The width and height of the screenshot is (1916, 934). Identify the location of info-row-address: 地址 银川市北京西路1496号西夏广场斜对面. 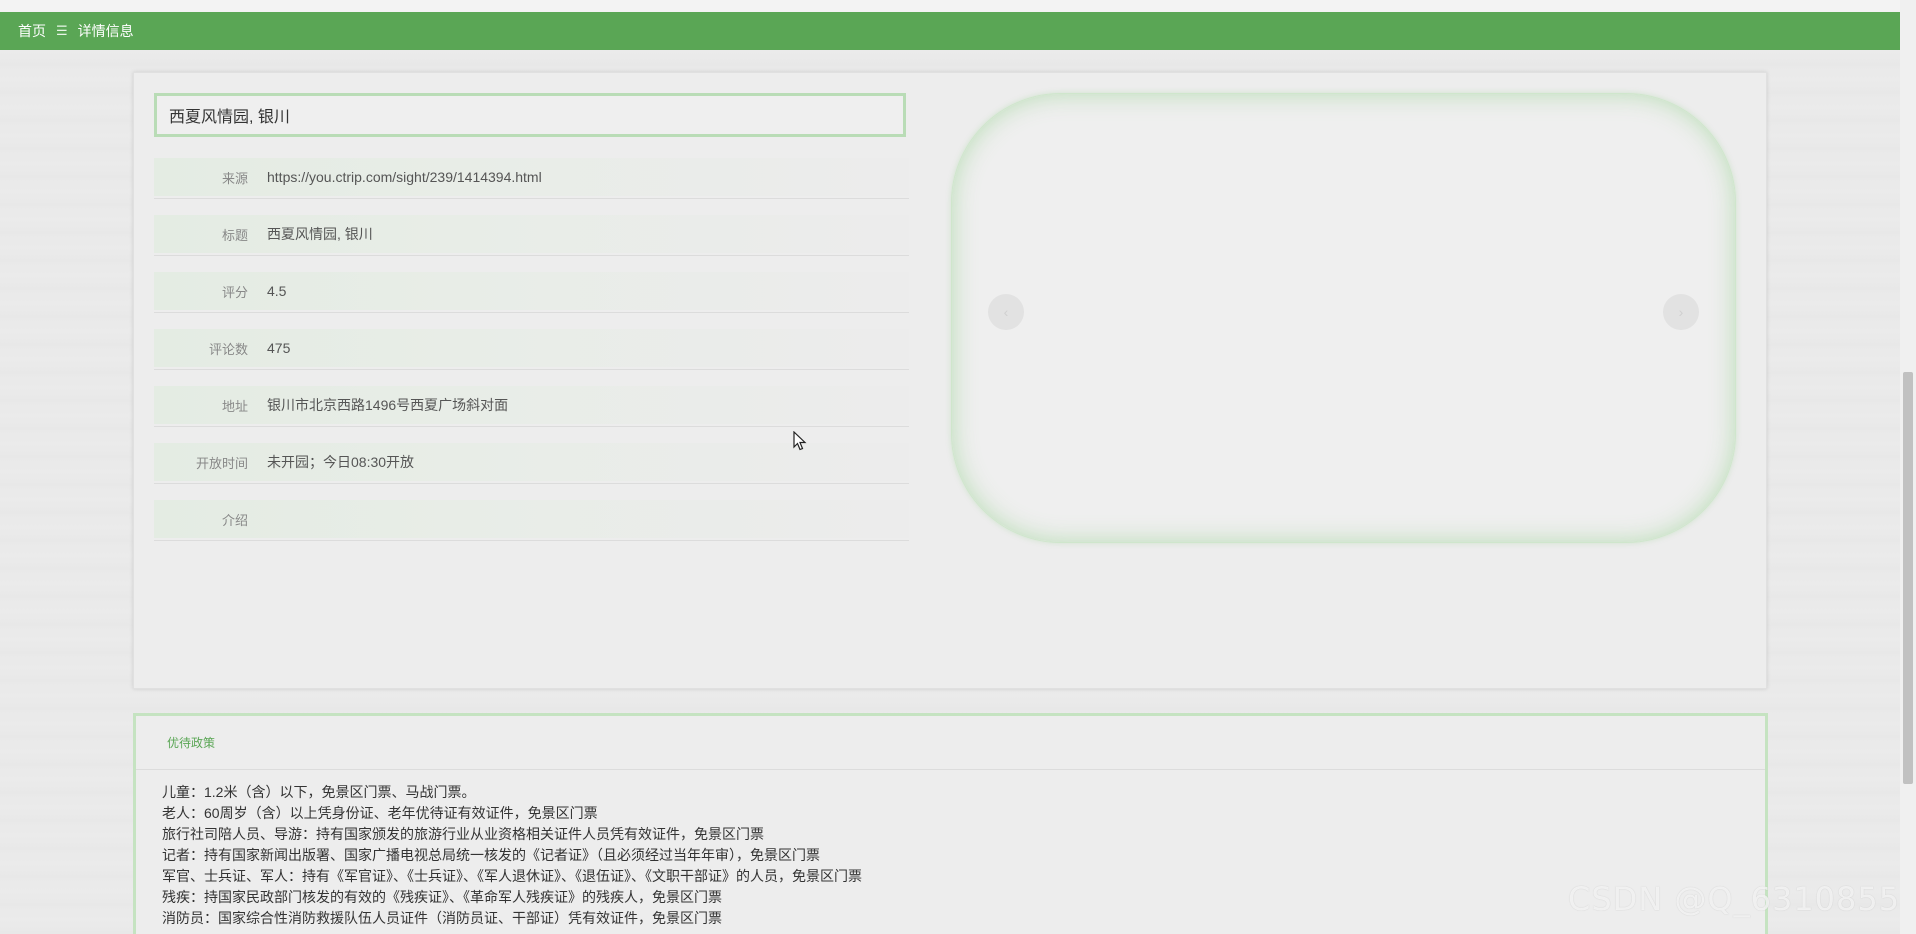
(531, 398).